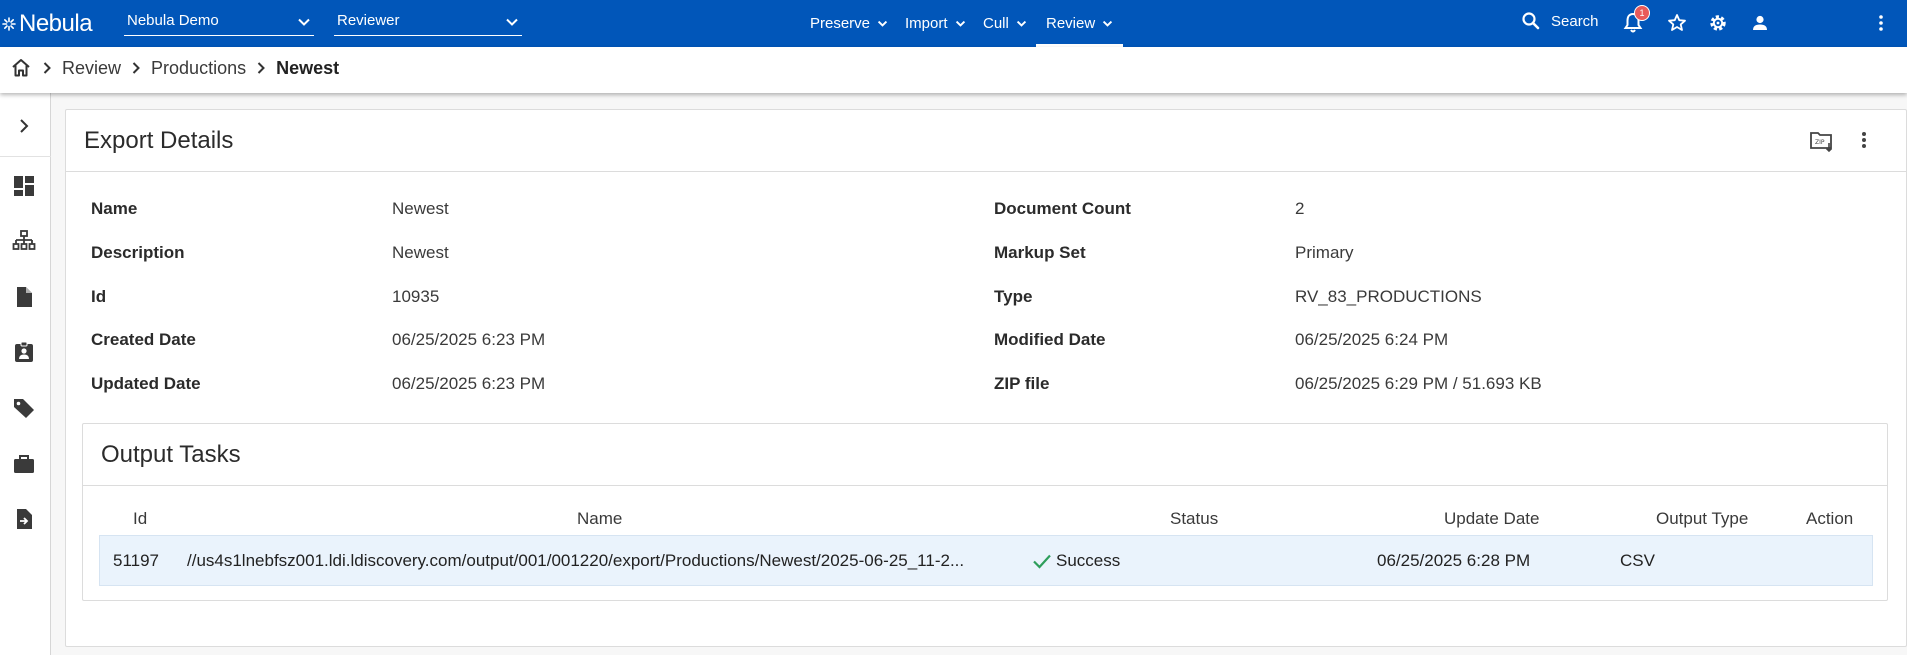 The height and width of the screenshot is (655, 1907). I want to click on export-icon, so click(24, 519).